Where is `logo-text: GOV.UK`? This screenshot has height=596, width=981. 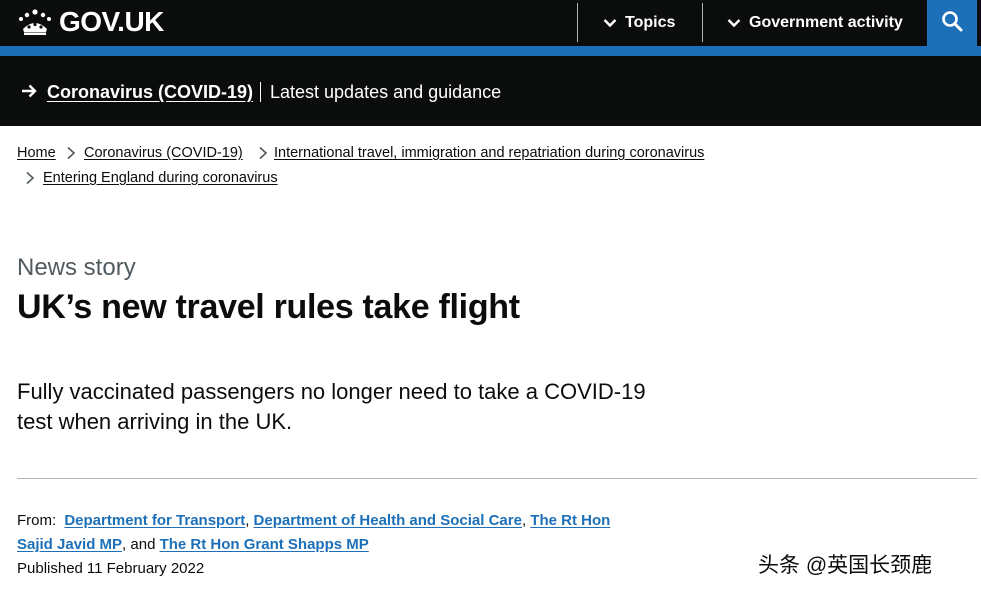 logo-text: GOV.UK is located at coordinates (111, 21).